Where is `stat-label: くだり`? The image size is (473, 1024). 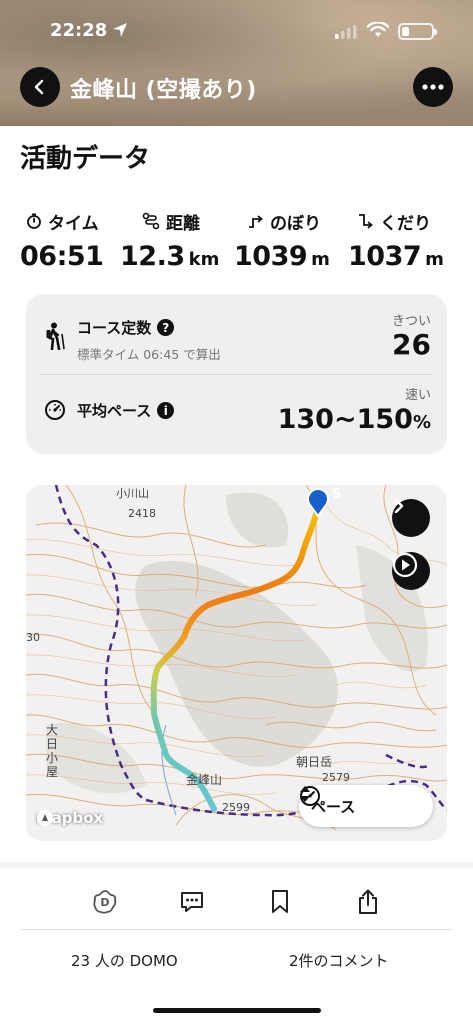 stat-label: くだり is located at coordinates (405, 223).